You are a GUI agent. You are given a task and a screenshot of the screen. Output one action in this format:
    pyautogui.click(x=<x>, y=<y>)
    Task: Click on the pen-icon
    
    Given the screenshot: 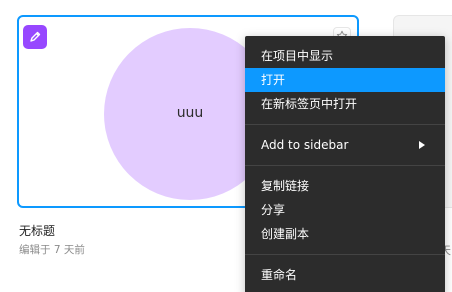 What is the action you would take?
    pyautogui.click(x=35, y=36)
    